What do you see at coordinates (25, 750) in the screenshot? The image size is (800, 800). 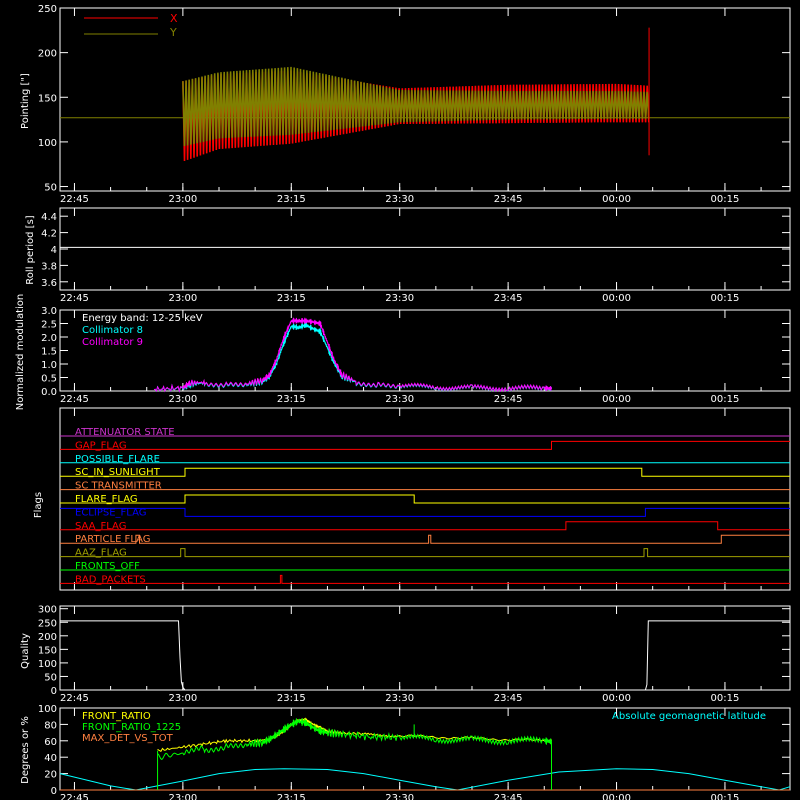 I see `ratios-ylabel: Degrees or %` at bounding box center [25, 750].